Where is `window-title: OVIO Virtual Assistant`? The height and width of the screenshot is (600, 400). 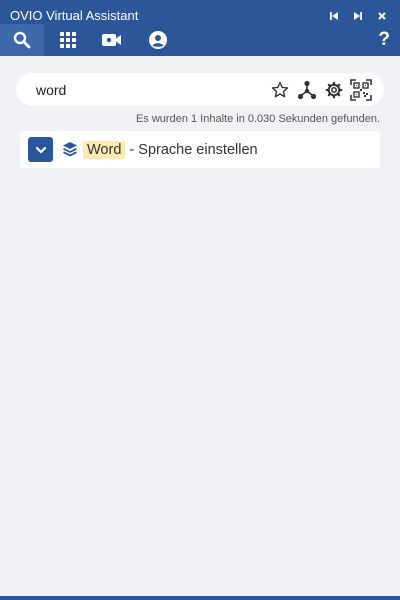
window-title: OVIO Virtual Assistant is located at coordinates (74, 15).